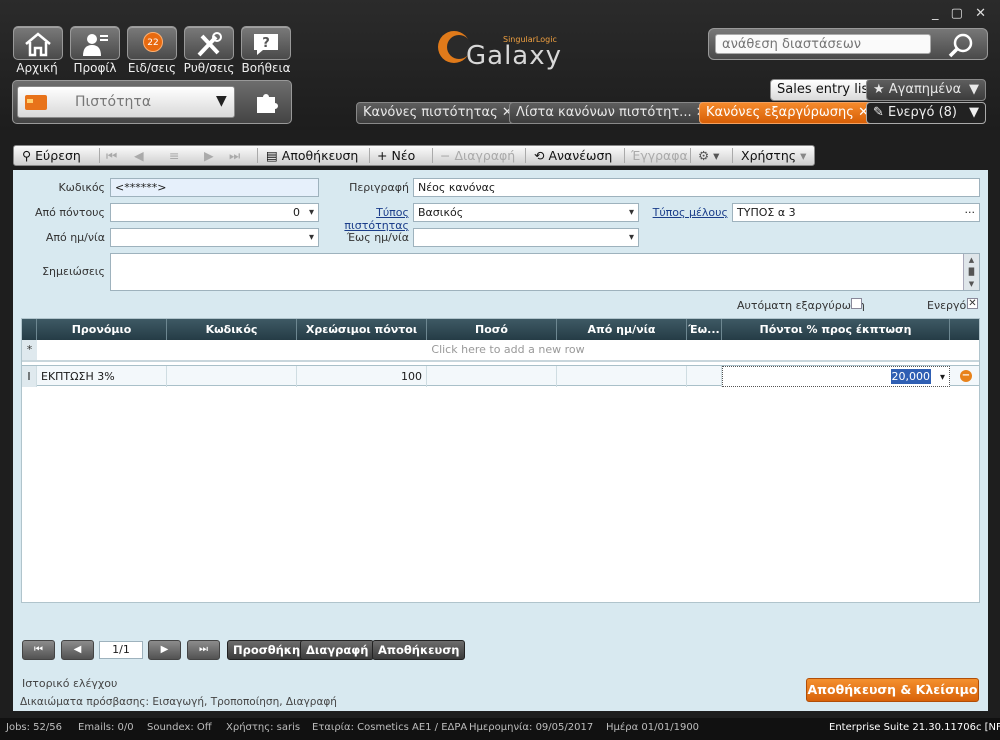 Image resolution: width=1000 pixels, height=740 pixels. Describe the element at coordinates (704, 376) in the screenshot. I see `cell-to-date` at that location.